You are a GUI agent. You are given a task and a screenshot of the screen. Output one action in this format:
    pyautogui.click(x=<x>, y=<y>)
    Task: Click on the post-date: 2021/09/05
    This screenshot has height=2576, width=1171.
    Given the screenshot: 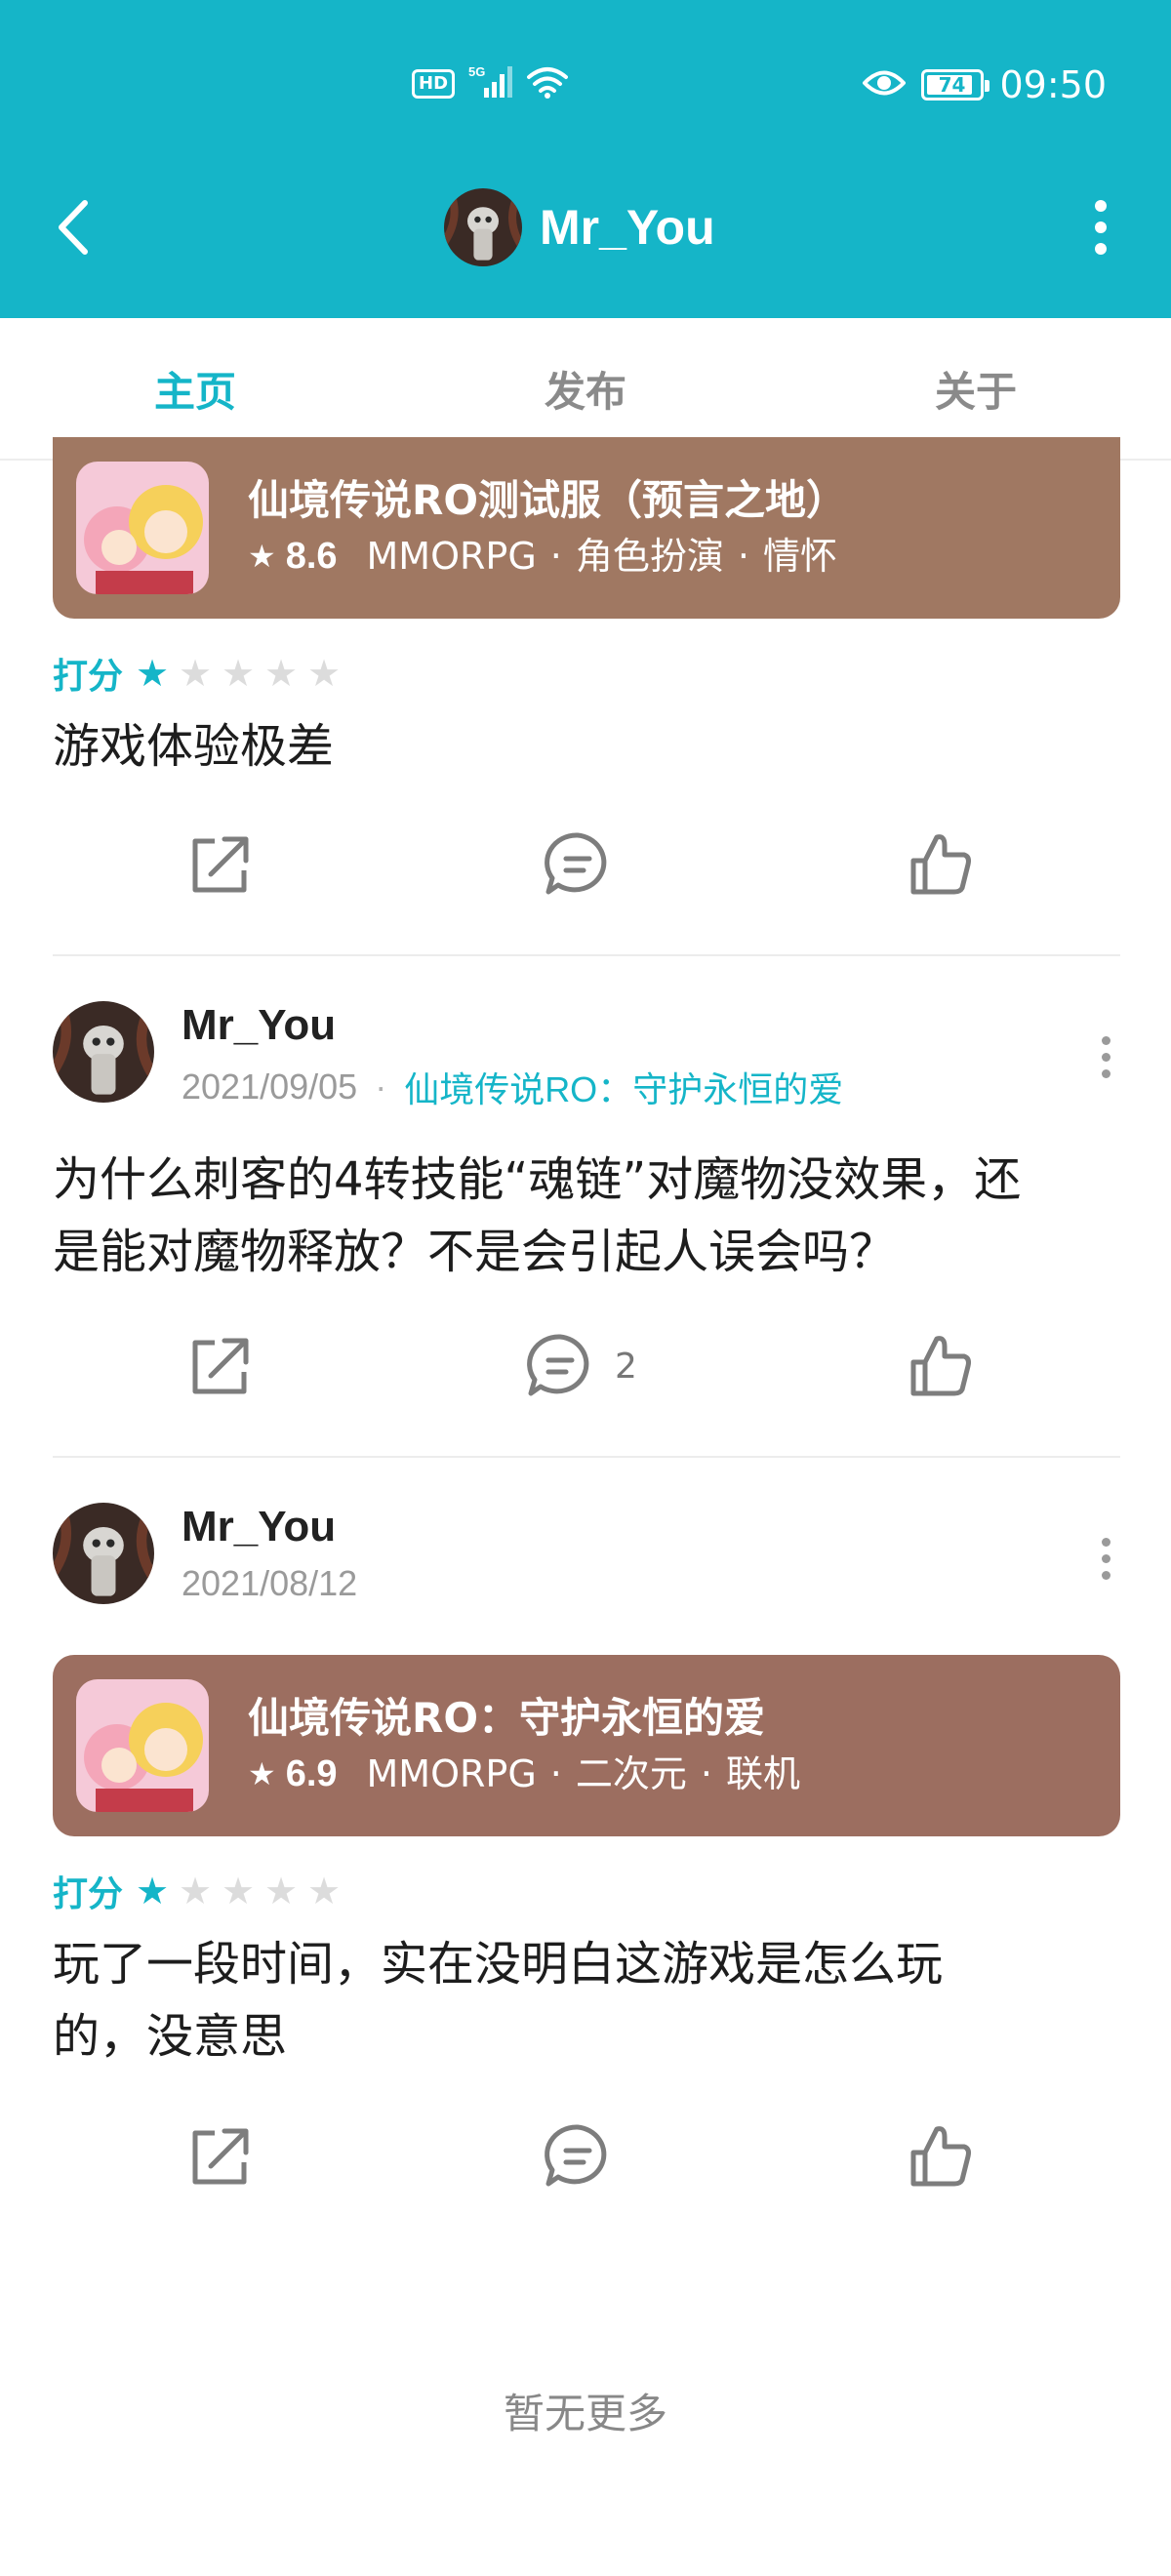 What is the action you would take?
    pyautogui.click(x=270, y=1087)
    